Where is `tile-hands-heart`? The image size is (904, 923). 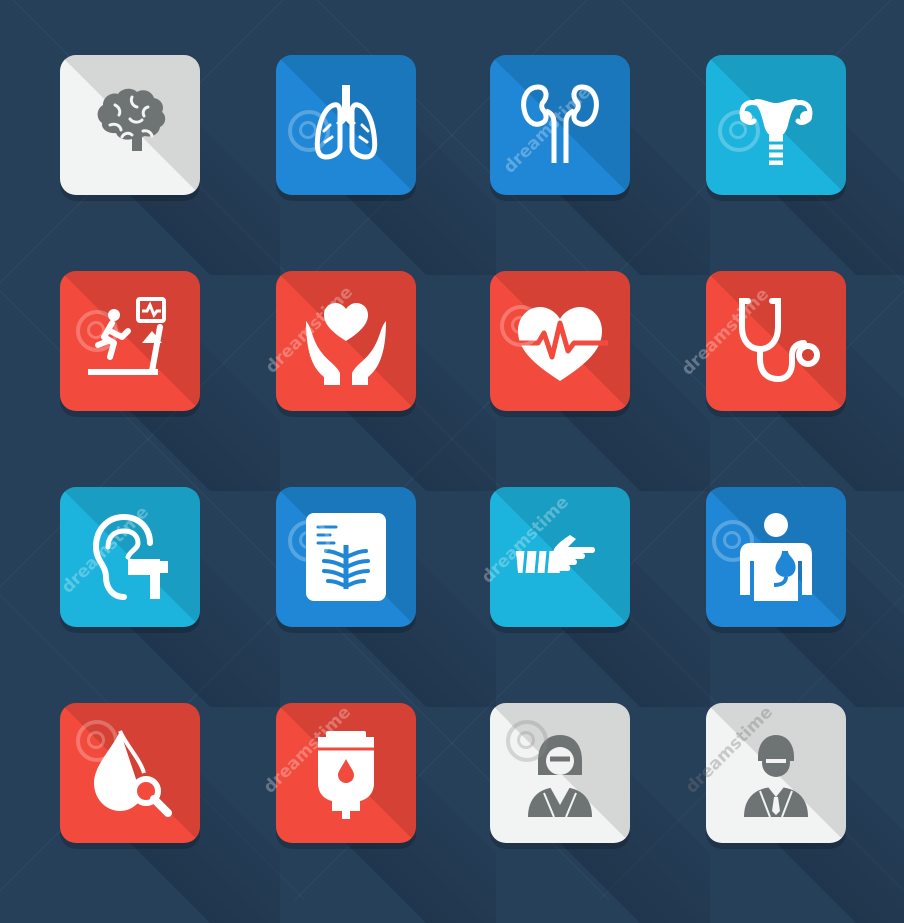 tile-hands-heart is located at coordinates (386, 381).